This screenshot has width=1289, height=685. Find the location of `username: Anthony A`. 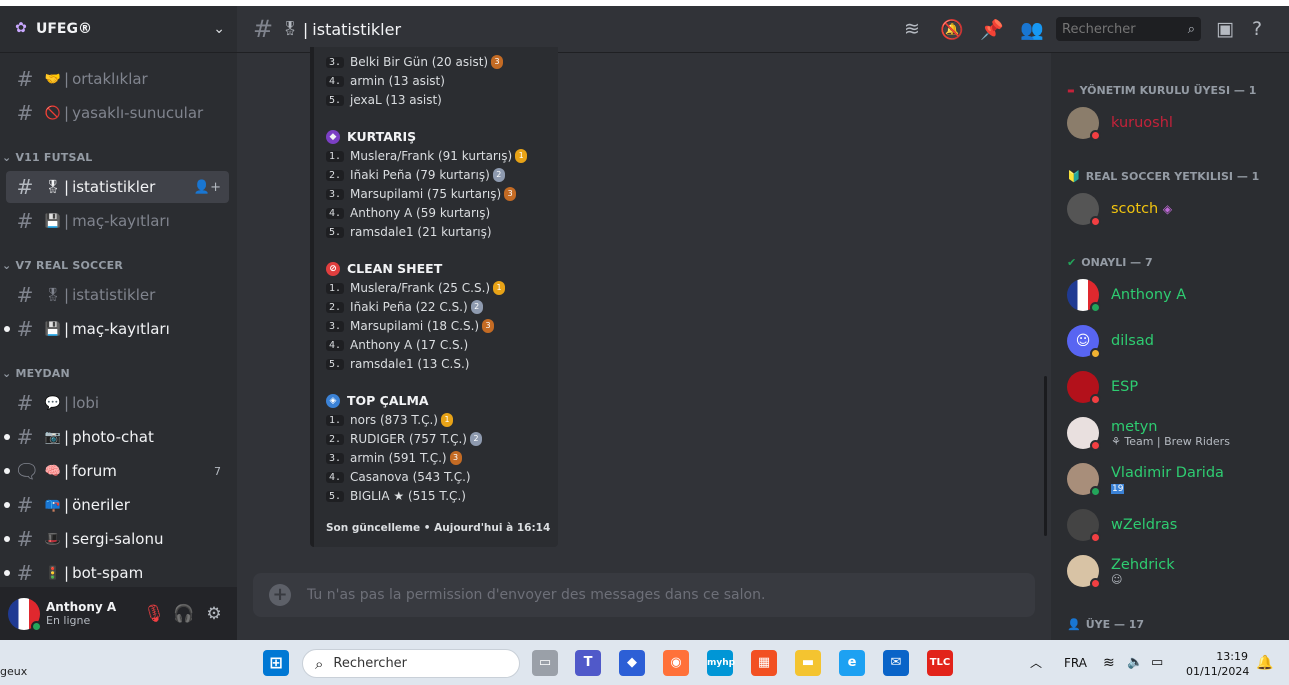

username: Anthony A is located at coordinates (92, 607).